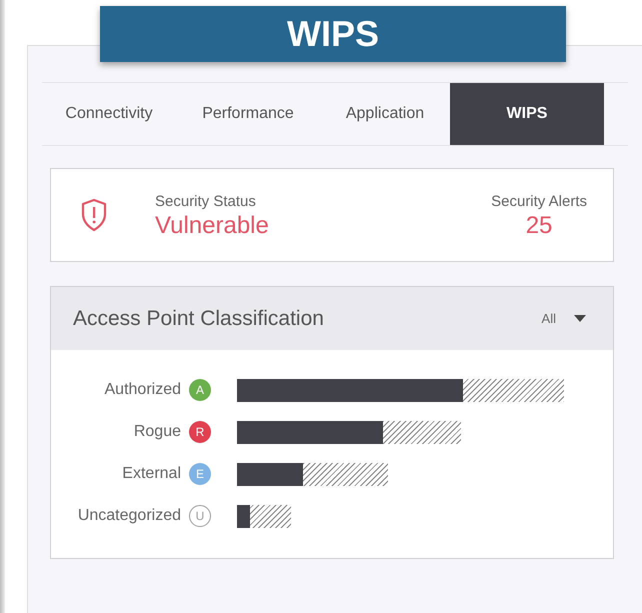  Describe the element at coordinates (563, 319) in the screenshot. I see `filter-dropdown: All` at that location.